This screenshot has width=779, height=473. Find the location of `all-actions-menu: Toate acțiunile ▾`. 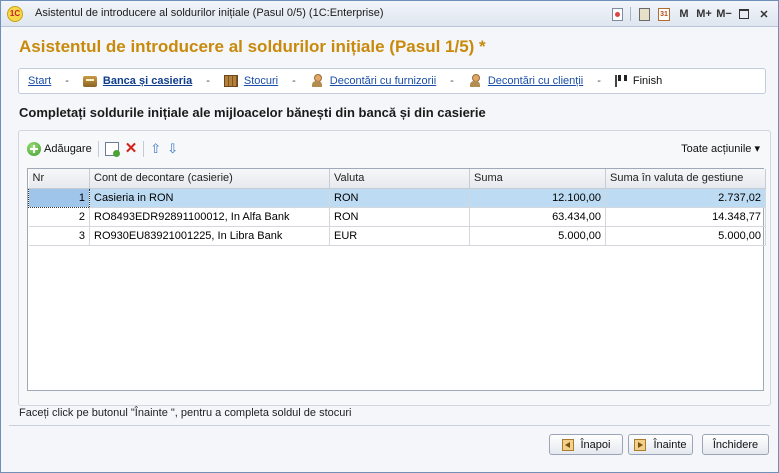

all-actions-menu: Toate acțiunile ▾ is located at coordinates (720, 148).